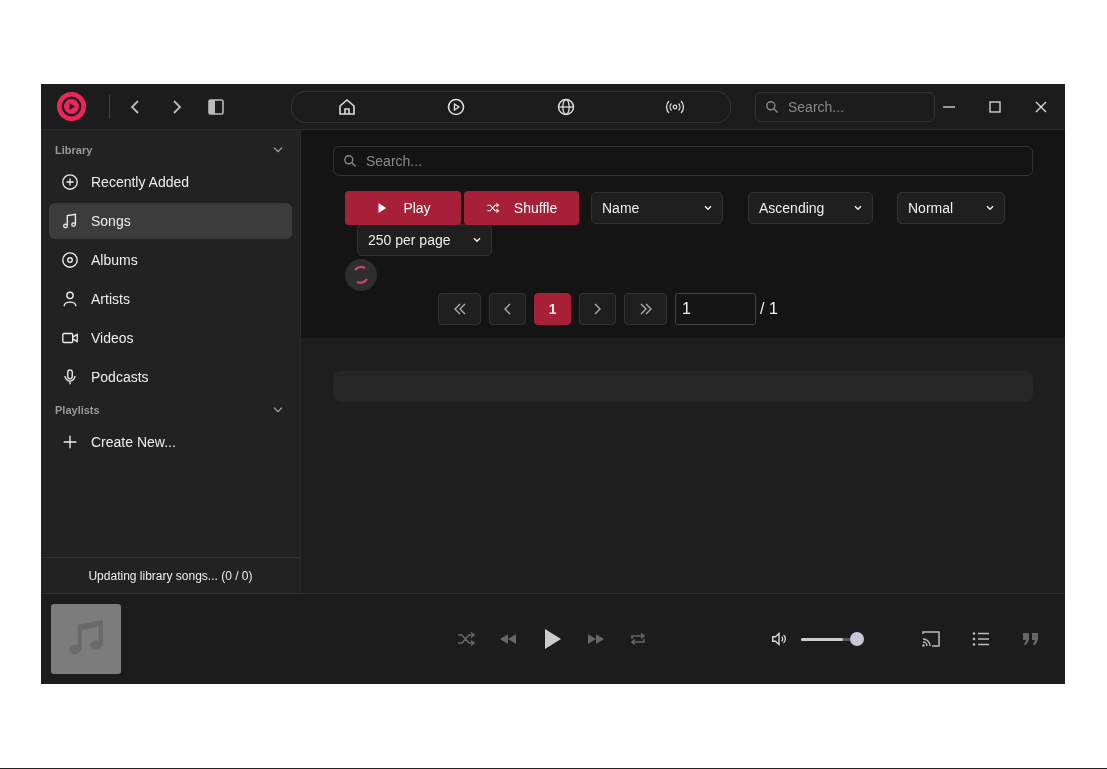 The height and width of the screenshot is (769, 1107). I want to click on microphone-icon, so click(70, 377).